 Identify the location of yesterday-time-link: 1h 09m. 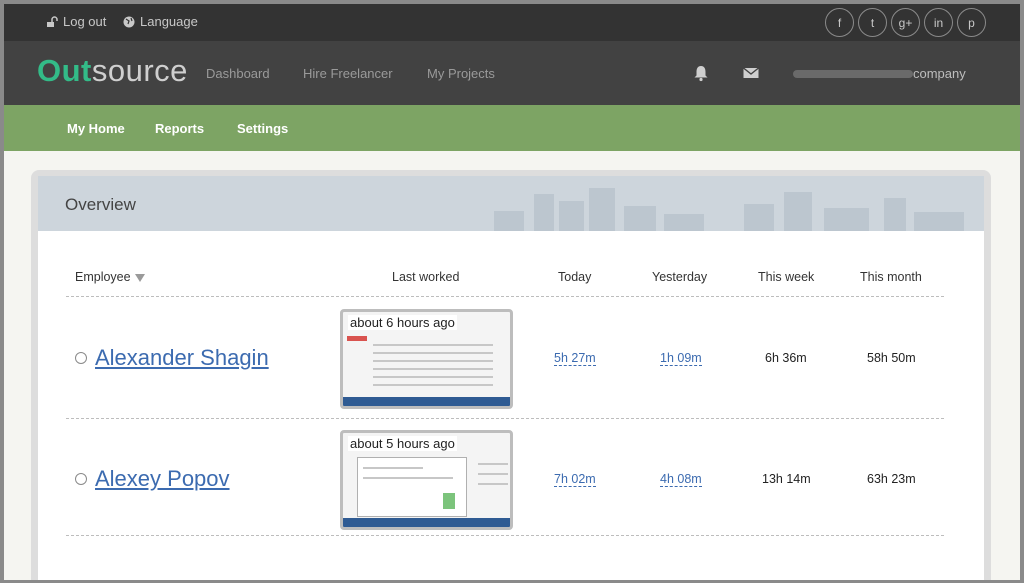
(681, 358).